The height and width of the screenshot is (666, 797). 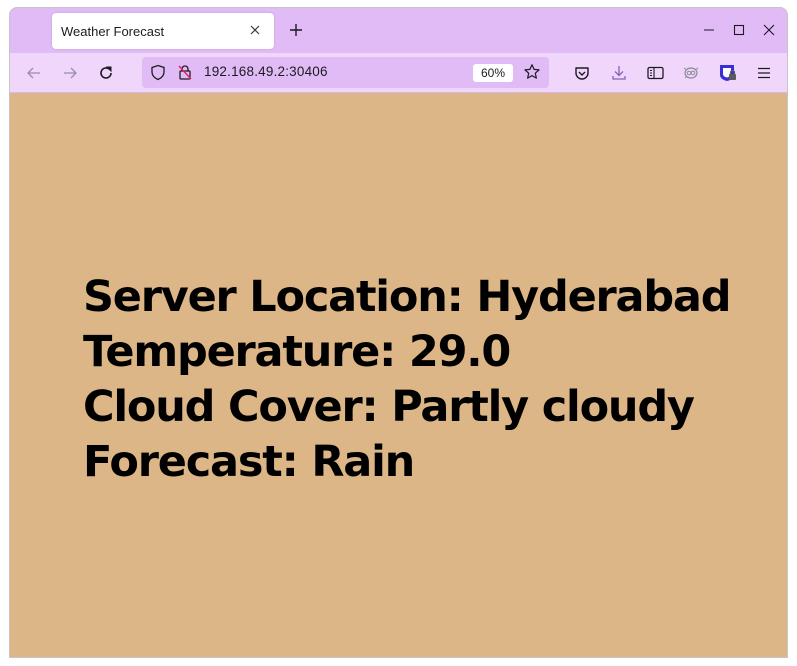 What do you see at coordinates (158, 72) in the screenshot?
I see `shield-icon` at bounding box center [158, 72].